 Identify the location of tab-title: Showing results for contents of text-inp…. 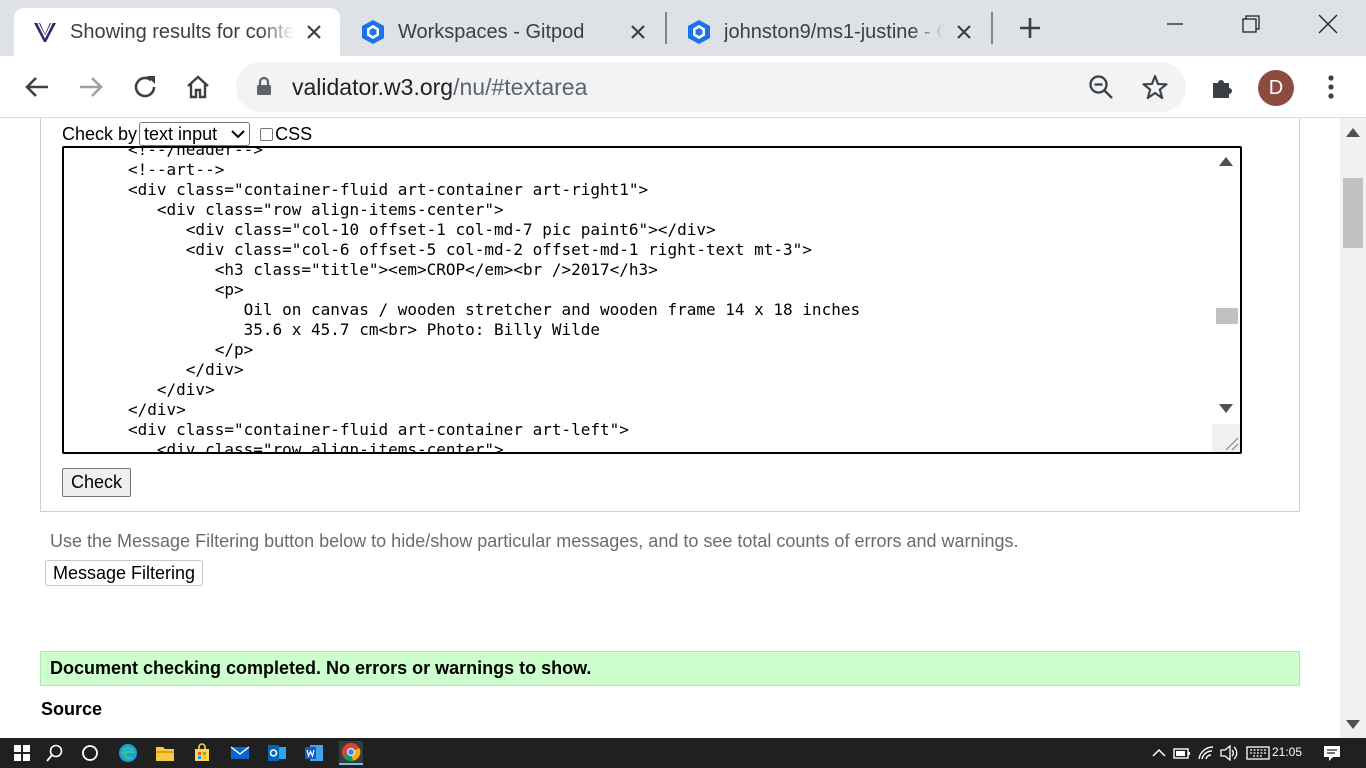
(182, 31).